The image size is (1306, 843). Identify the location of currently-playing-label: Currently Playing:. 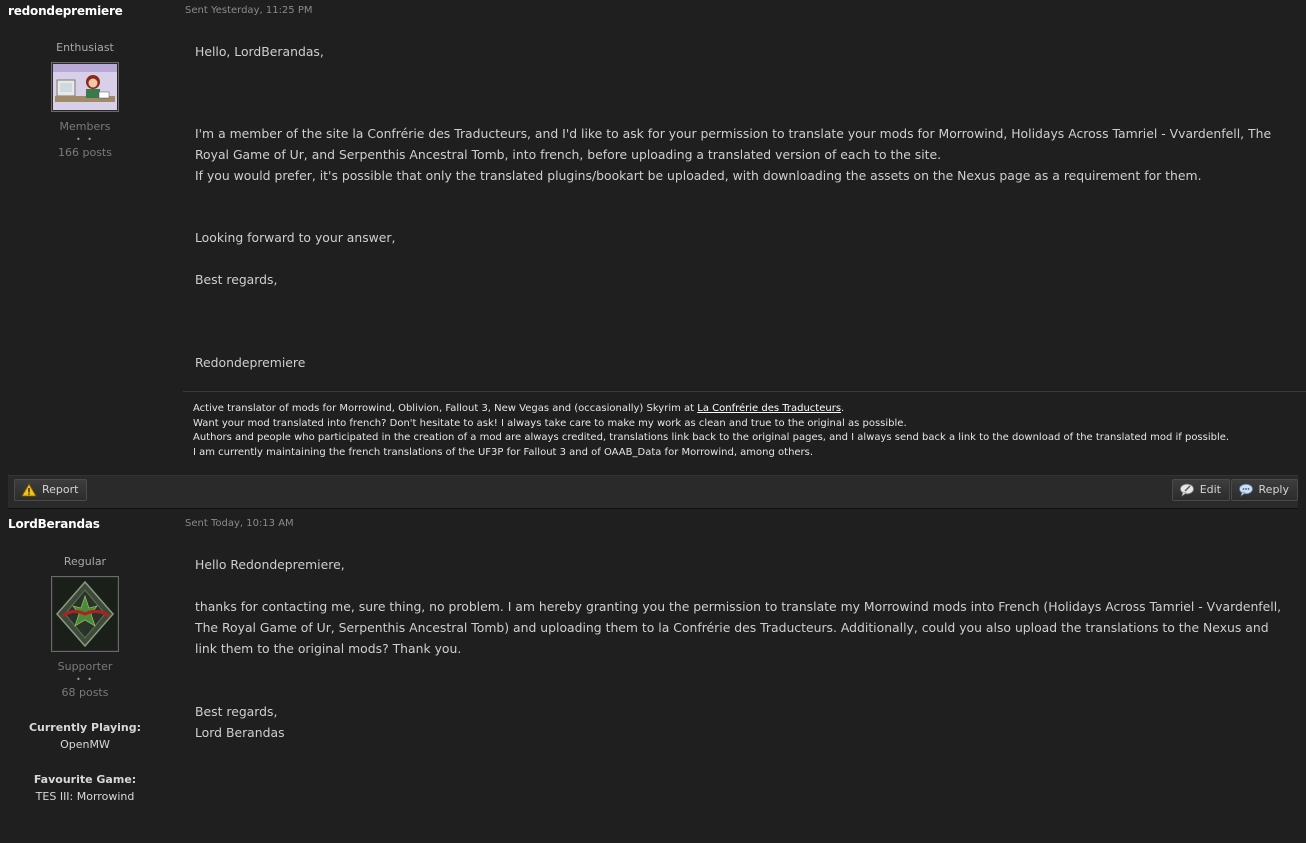
(85, 727).